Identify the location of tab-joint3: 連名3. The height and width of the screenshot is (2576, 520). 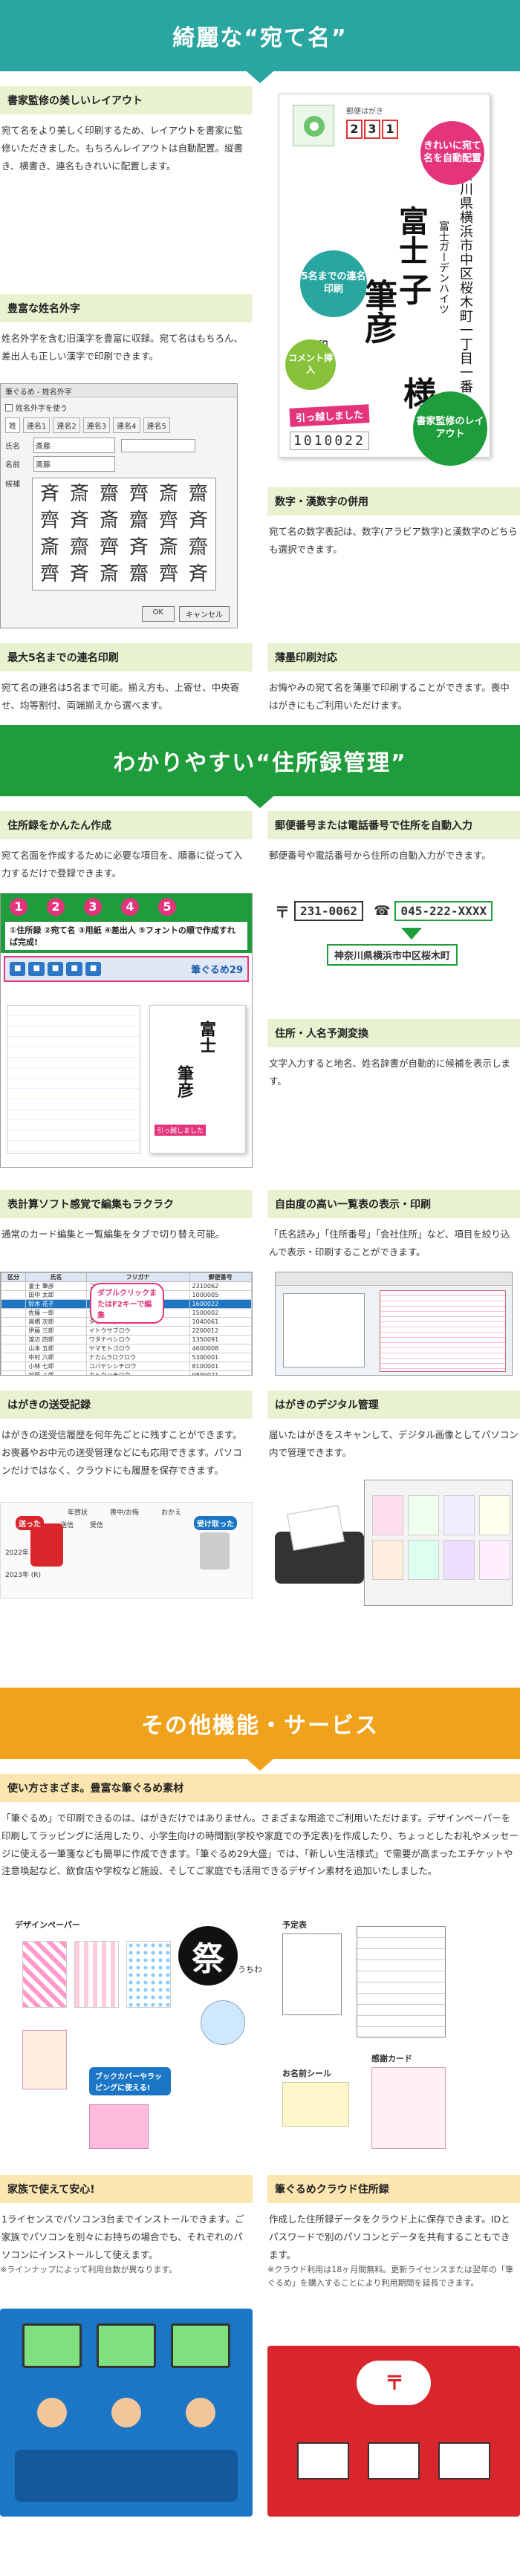
(97, 425).